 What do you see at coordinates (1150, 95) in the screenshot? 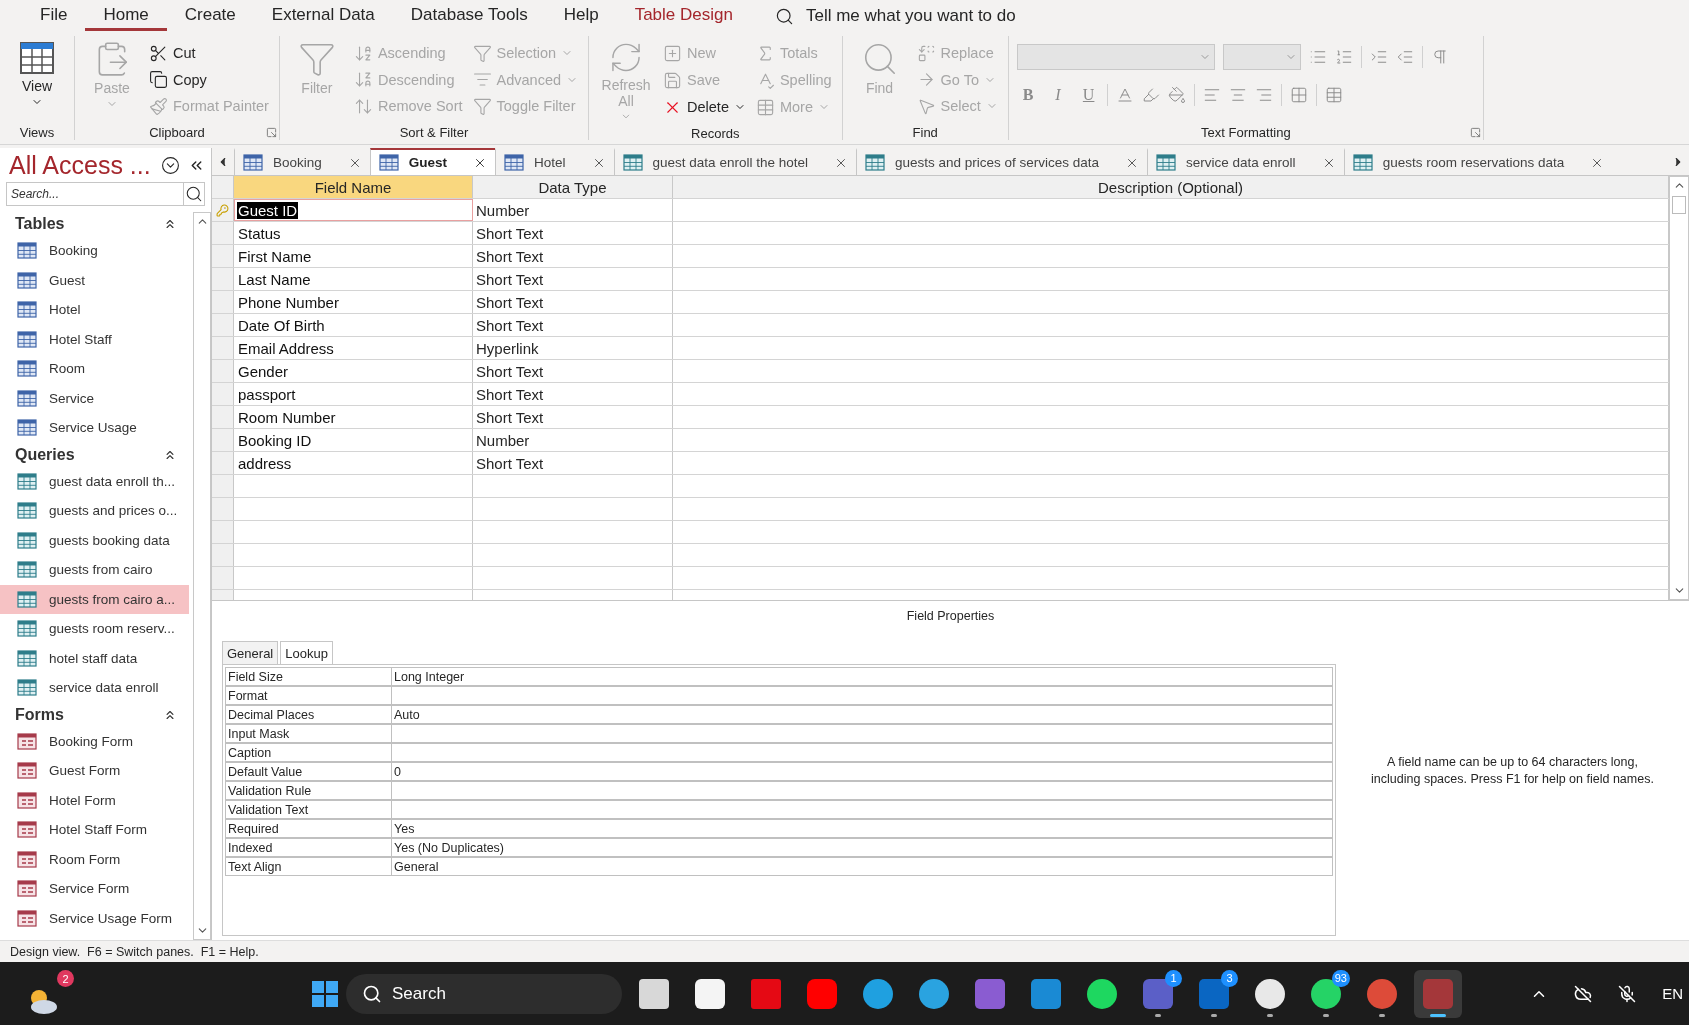
I see `highlighter-icon` at bounding box center [1150, 95].